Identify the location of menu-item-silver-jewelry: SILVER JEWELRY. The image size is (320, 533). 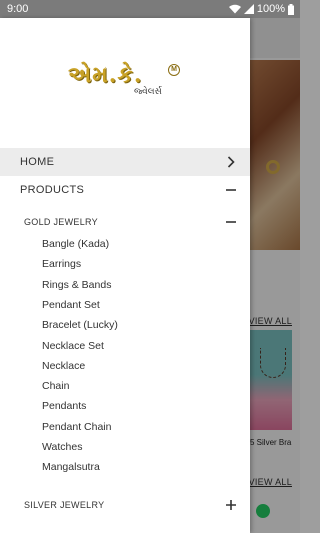
(125, 505).